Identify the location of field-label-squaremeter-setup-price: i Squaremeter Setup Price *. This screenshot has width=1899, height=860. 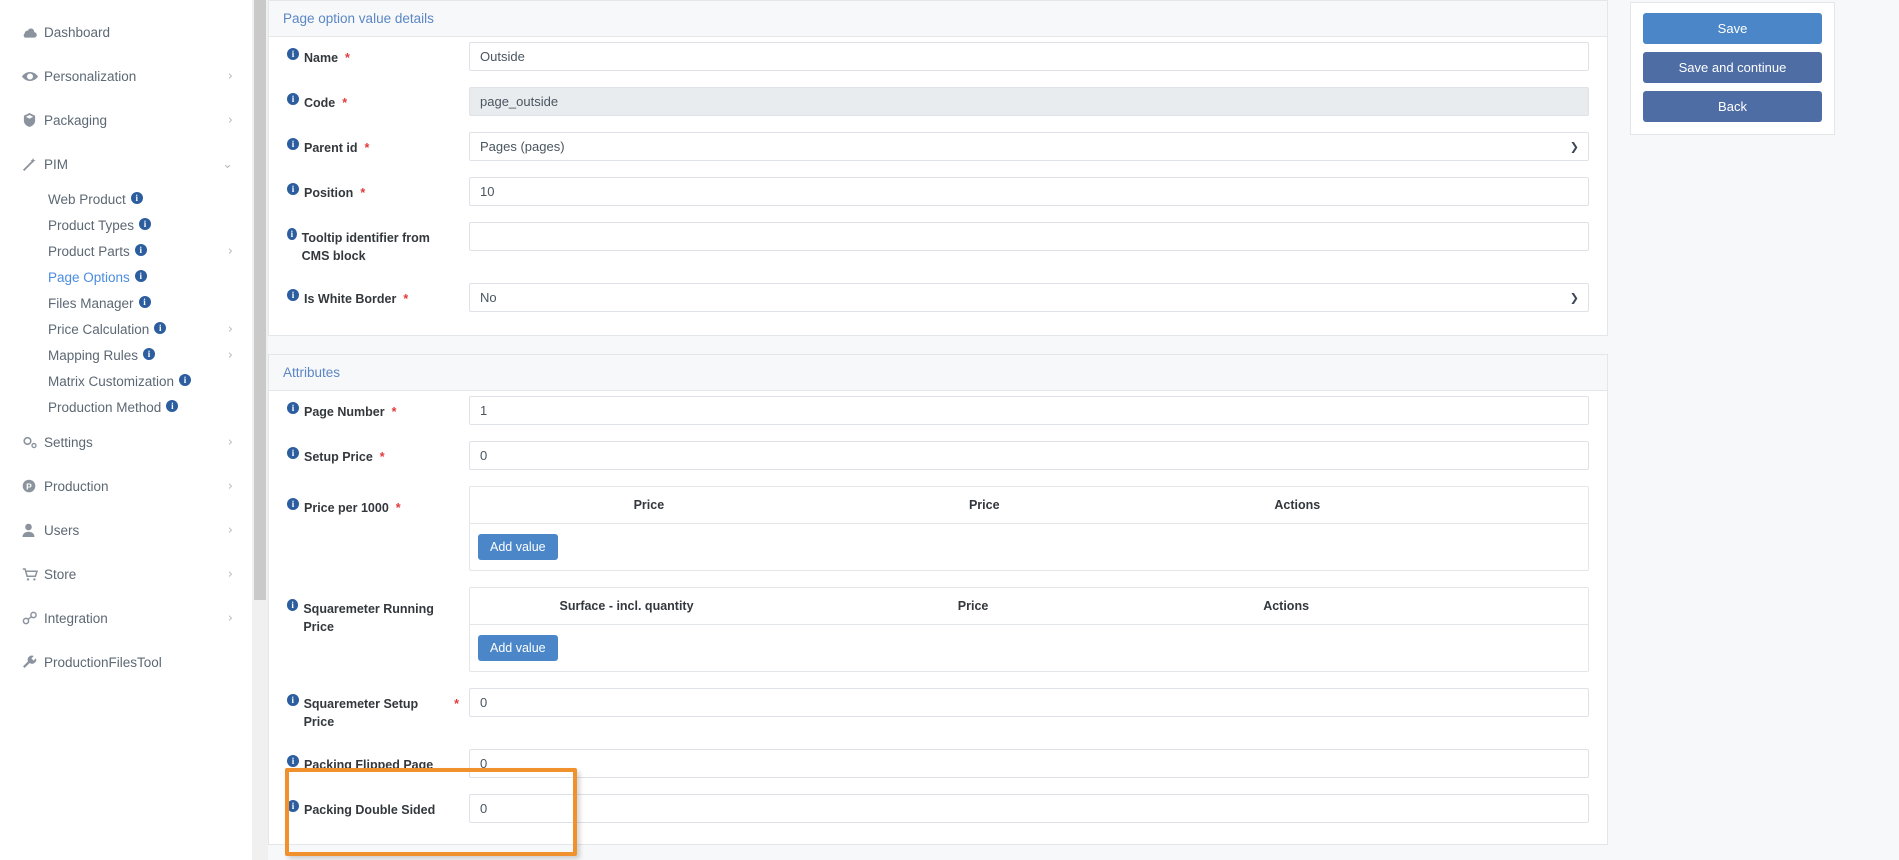
(369, 713).